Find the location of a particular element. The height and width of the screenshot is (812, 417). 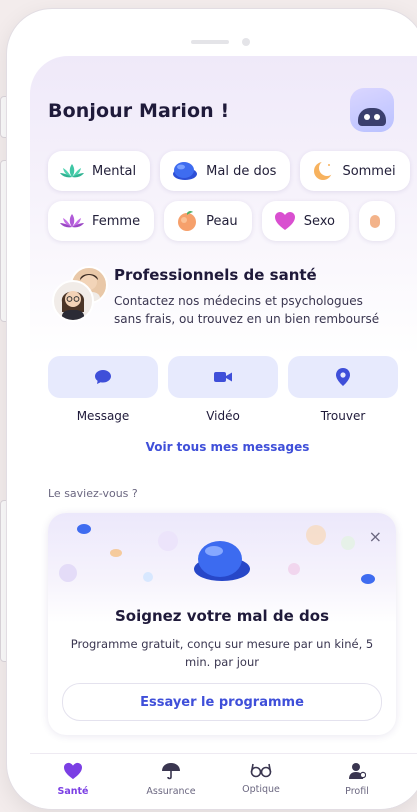

tab-assurance: Assurance is located at coordinates (171, 779).